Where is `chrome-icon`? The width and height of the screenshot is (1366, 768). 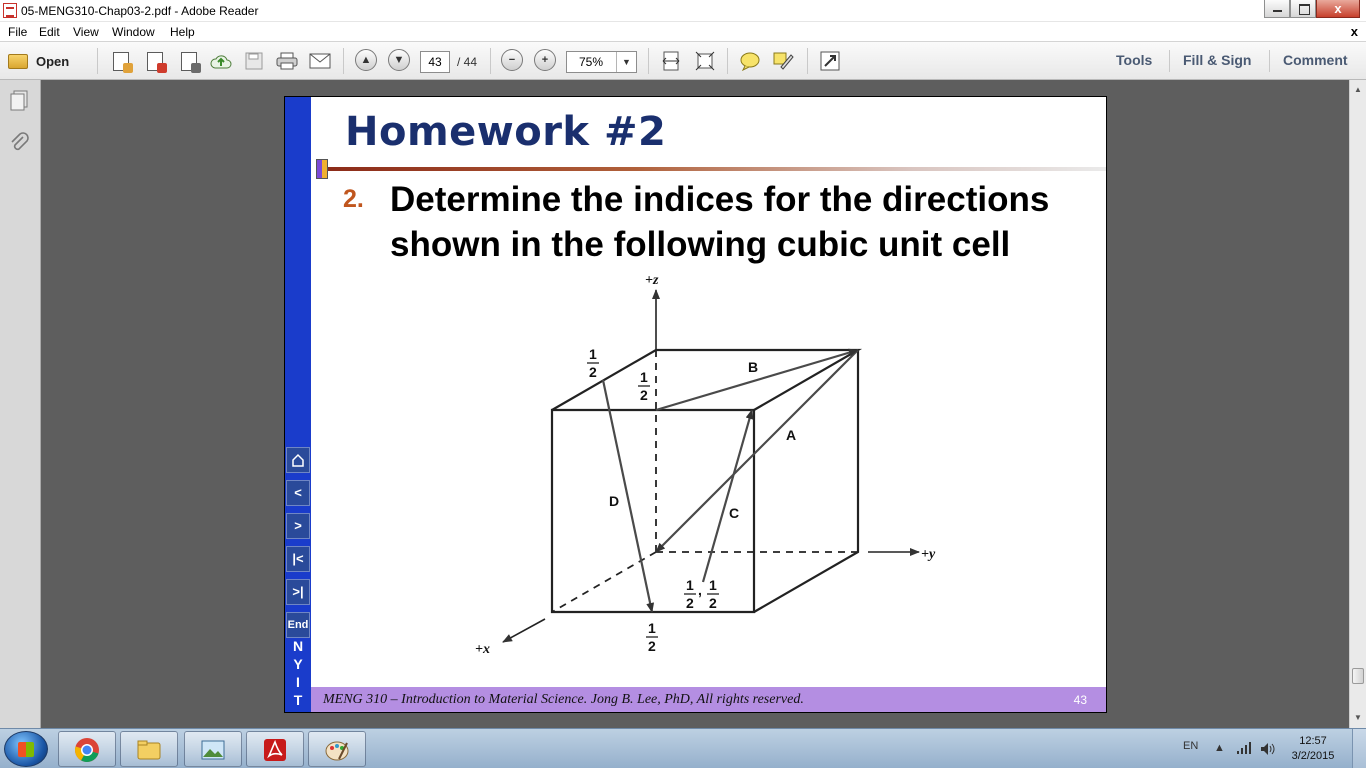 chrome-icon is located at coordinates (87, 750).